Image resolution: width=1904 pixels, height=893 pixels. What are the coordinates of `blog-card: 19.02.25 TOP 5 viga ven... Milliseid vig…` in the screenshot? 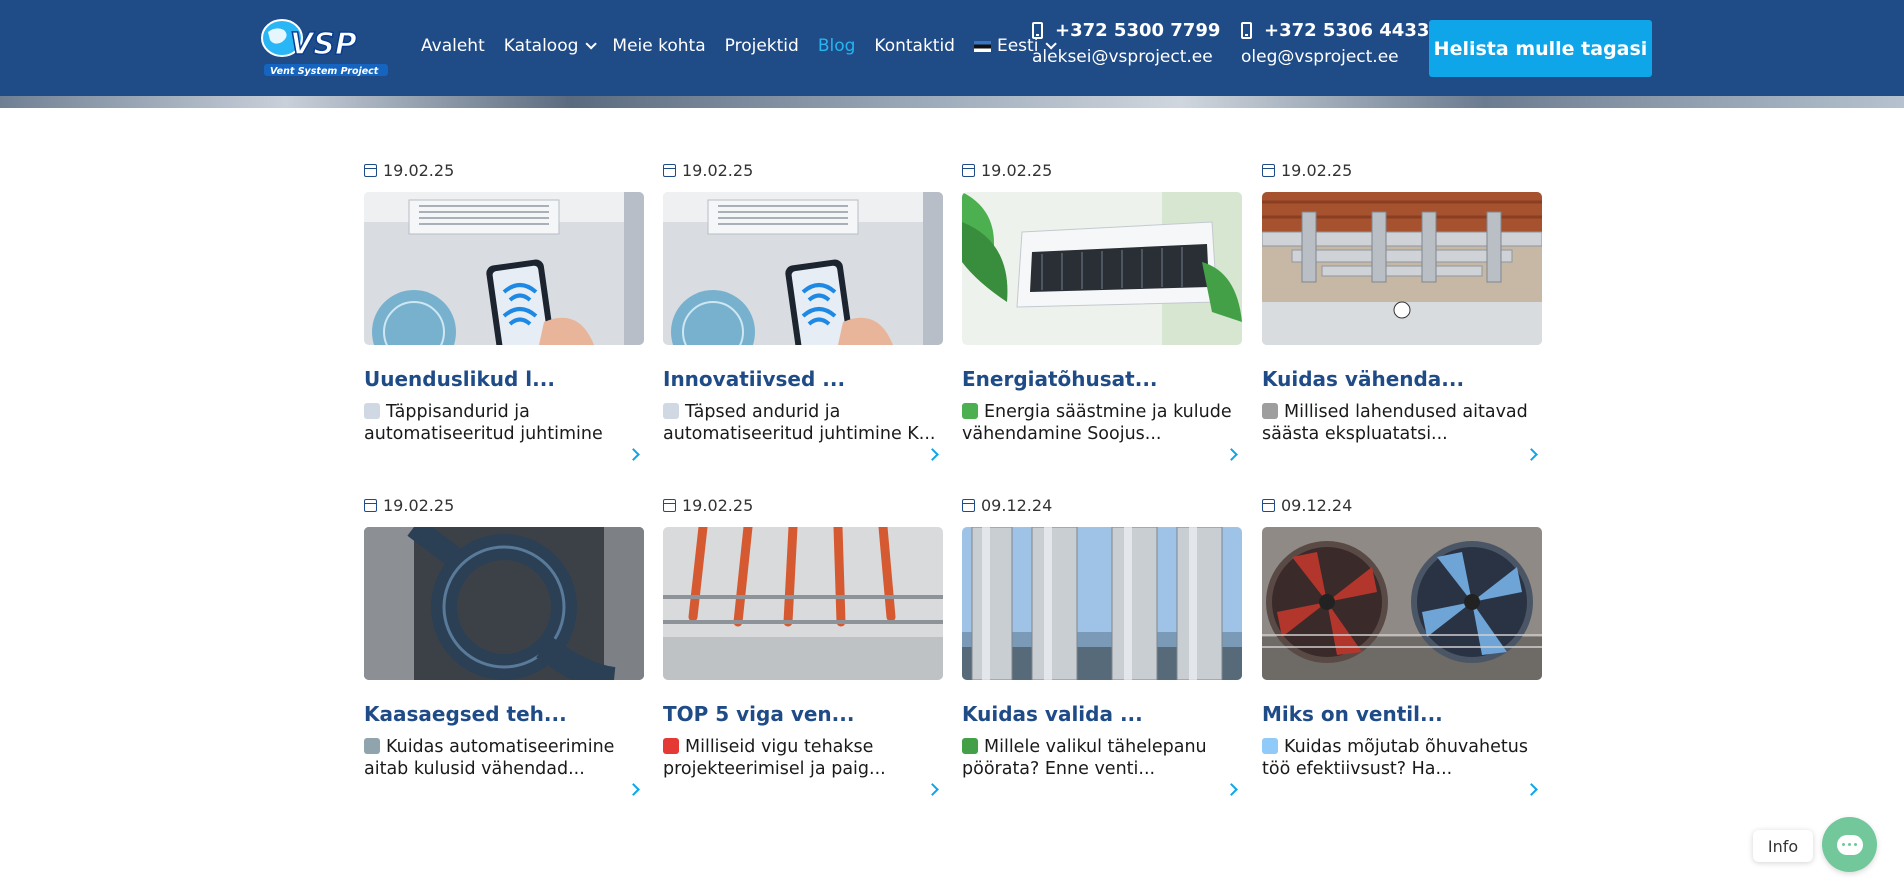 It's located at (803, 645).